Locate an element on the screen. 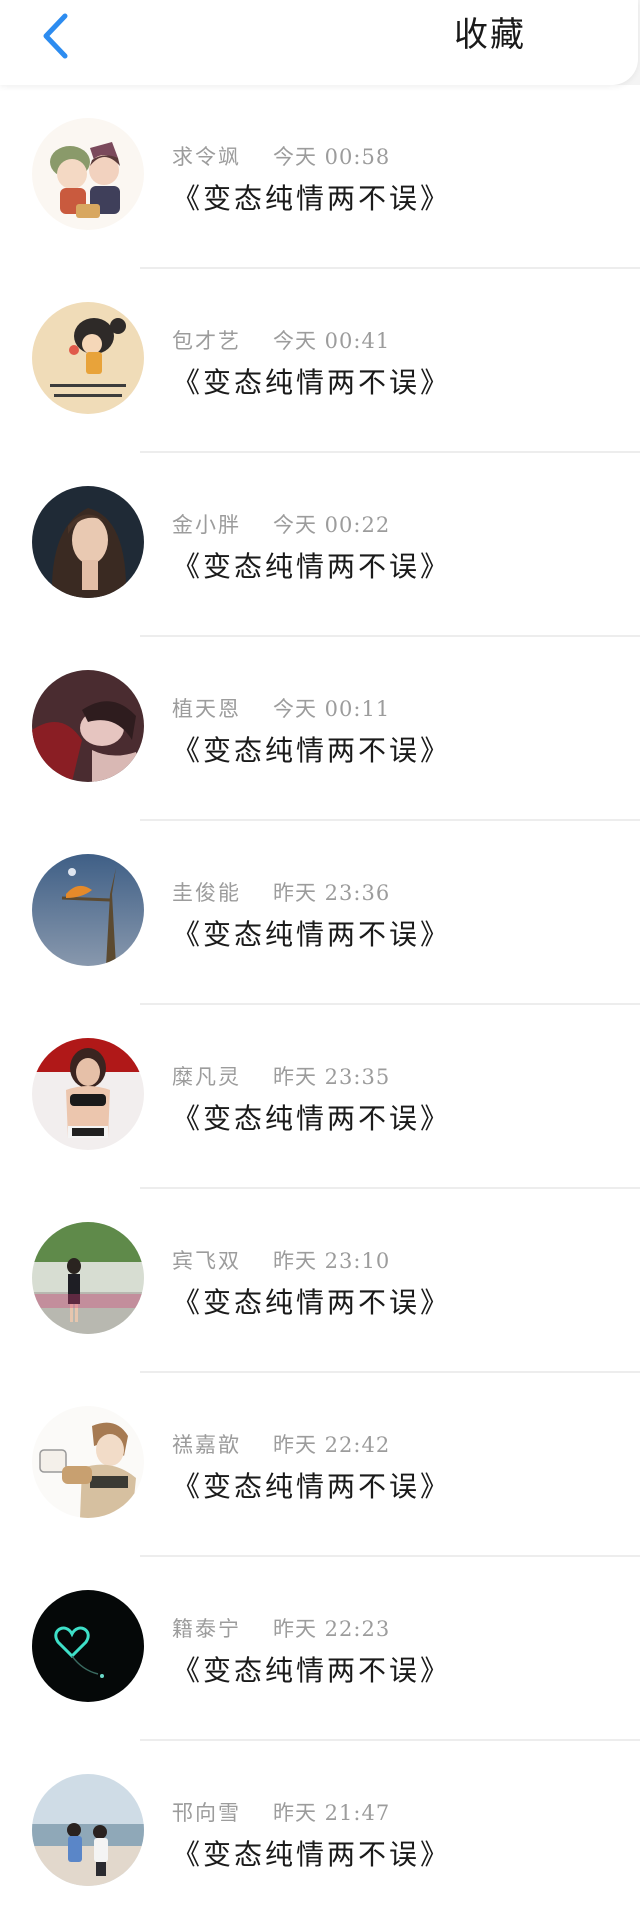 The height and width of the screenshot is (1915, 640). timestamp: 昨天 23:10 is located at coordinates (332, 1261).